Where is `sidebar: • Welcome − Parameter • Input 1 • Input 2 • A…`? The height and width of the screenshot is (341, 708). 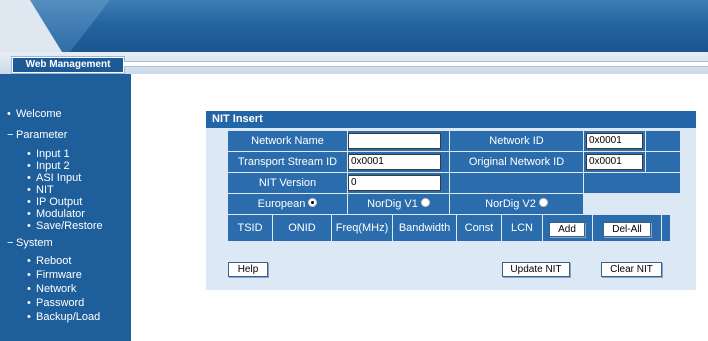 sidebar: • Welcome − Parameter • Input 1 • Input 2 • A… is located at coordinates (65, 207).